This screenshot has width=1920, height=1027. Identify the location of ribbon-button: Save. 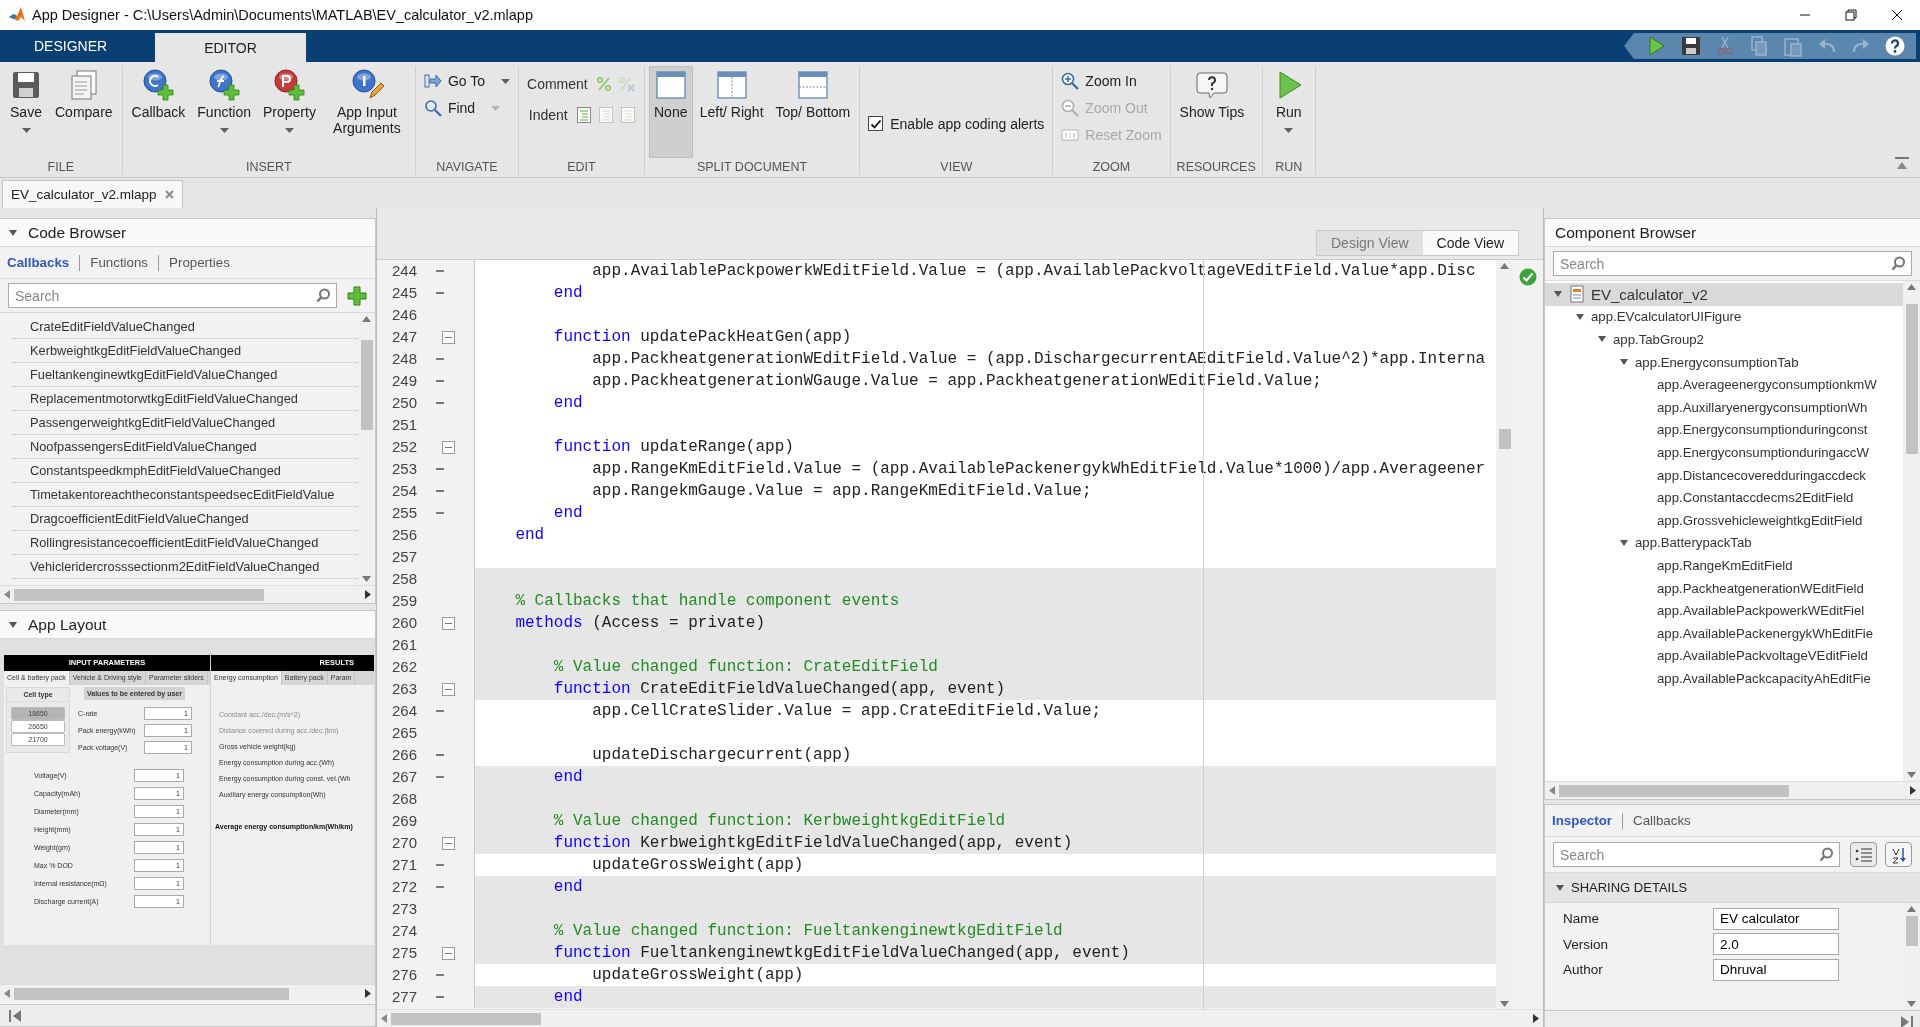
(26, 112).